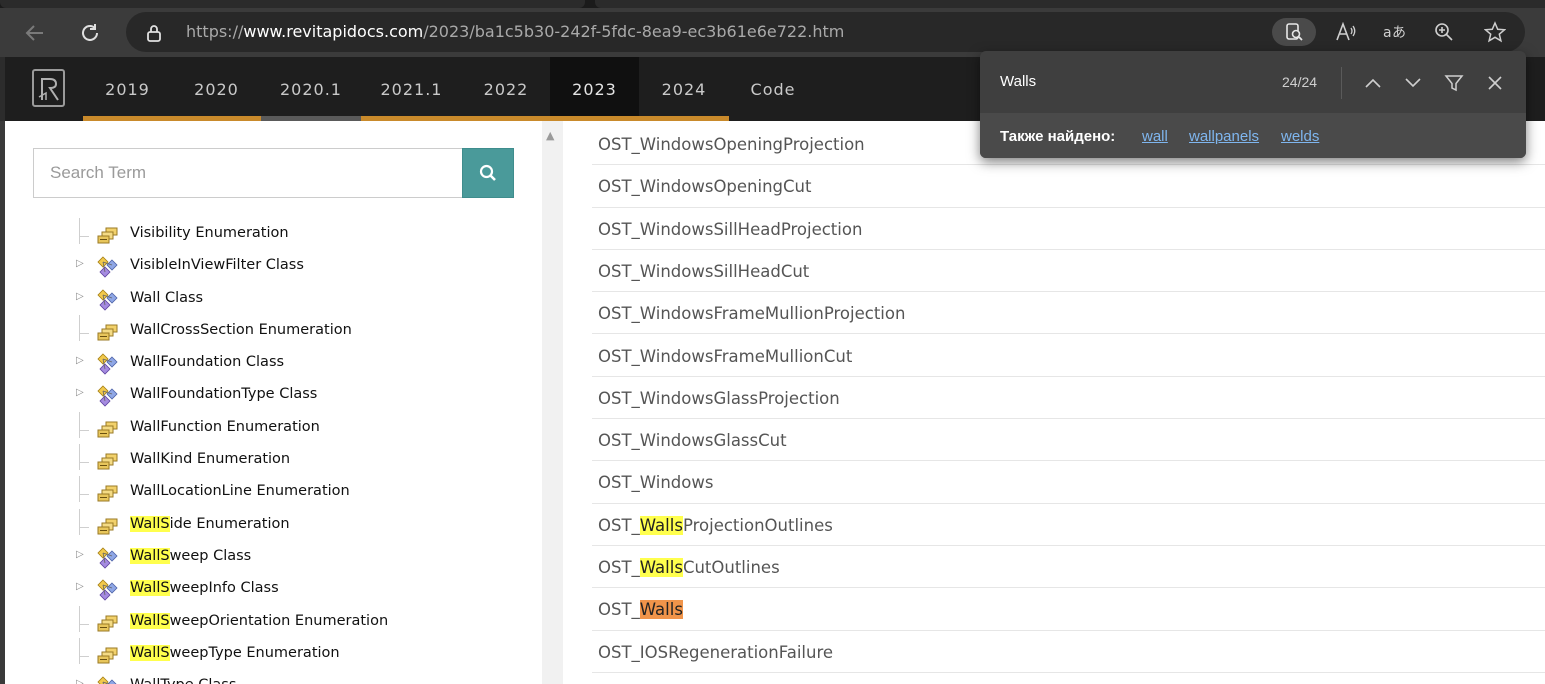 The height and width of the screenshot is (684, 1545). Describe the element at coordinates (684, 89) in the screenshot. I see `version-tab: 2024` at that location.